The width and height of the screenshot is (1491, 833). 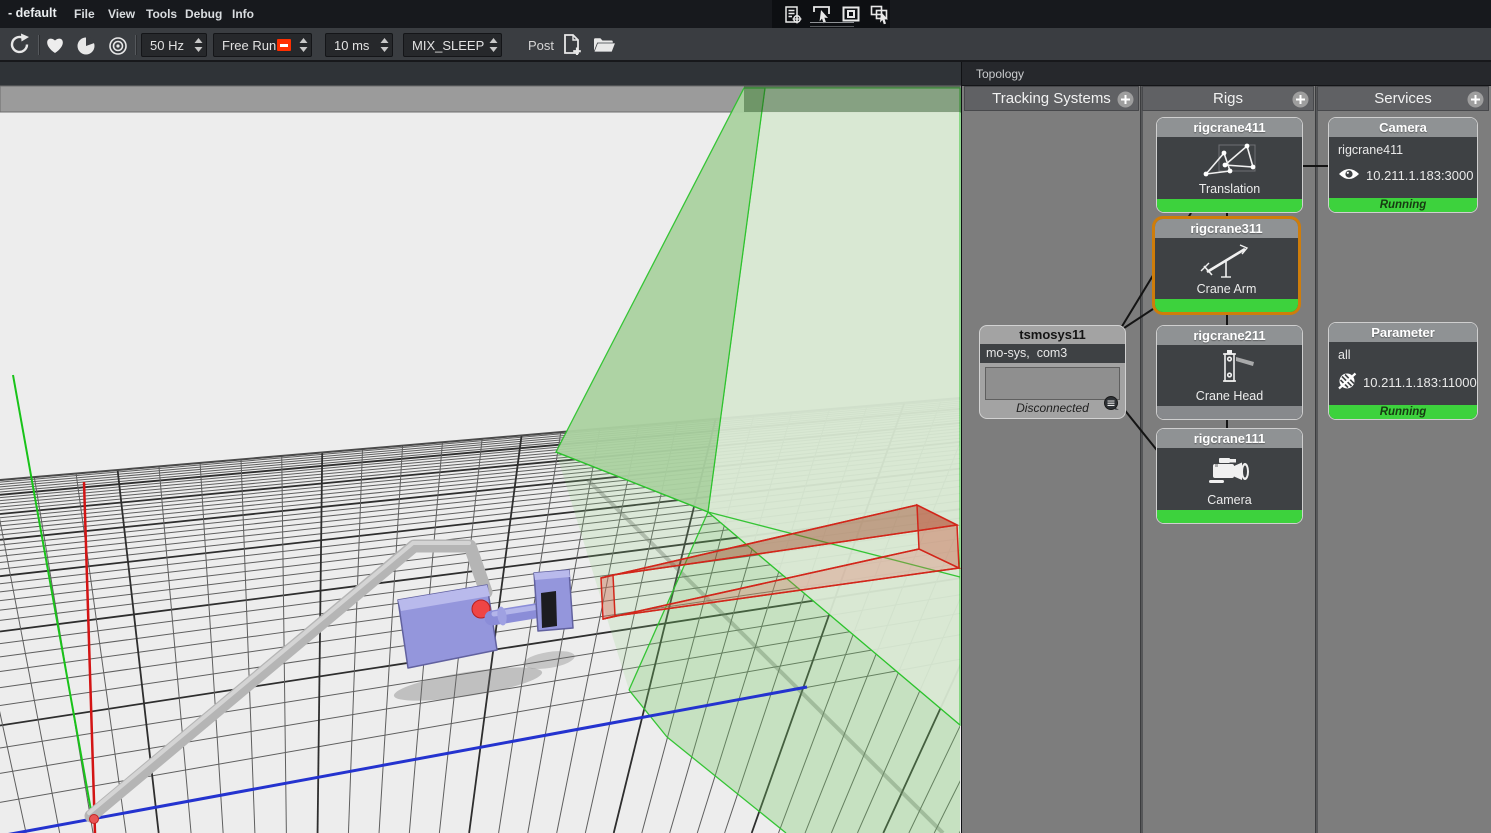 I want to click on status-bar-idle, so click(x=1229, y=412).